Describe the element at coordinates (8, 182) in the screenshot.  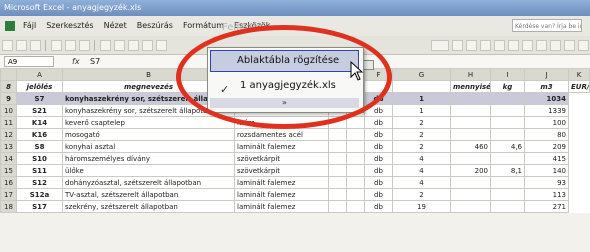
I see `row-header: 16` at that location.